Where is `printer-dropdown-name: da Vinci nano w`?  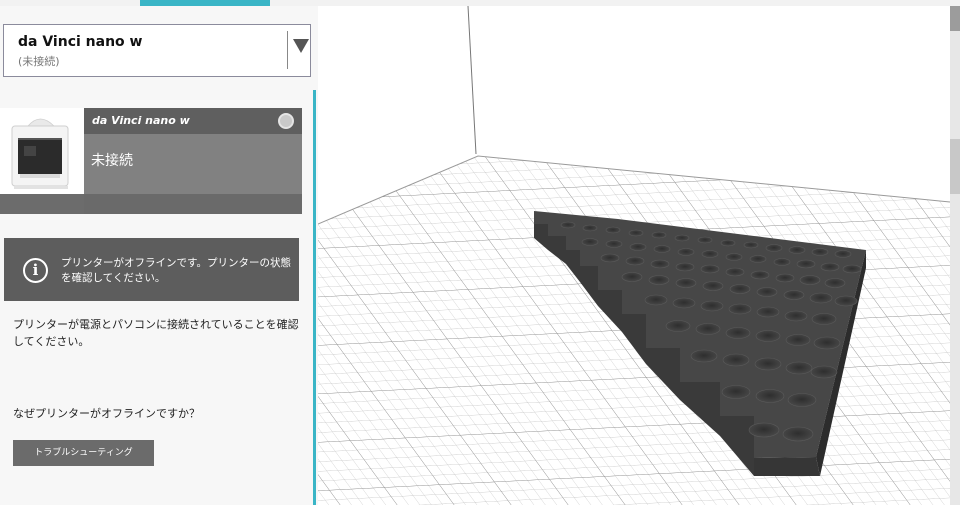 printer-dropdown-name: da Vinci nano w is located at coordinates (80, 42).